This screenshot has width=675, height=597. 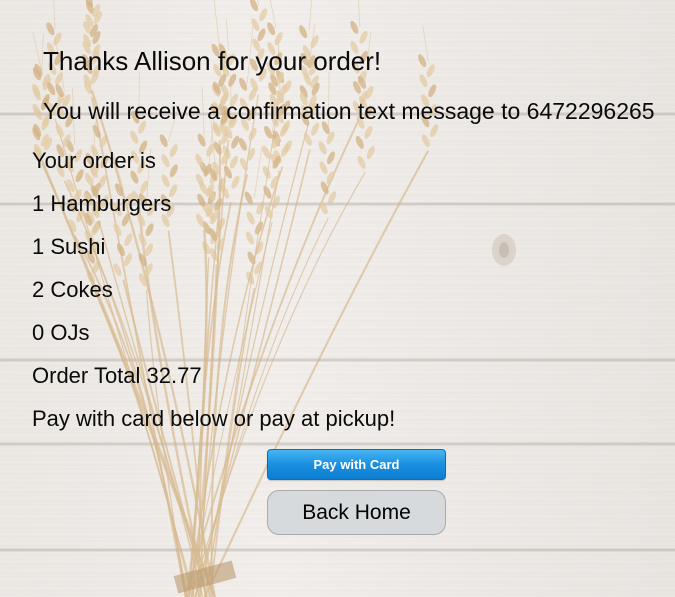 I want to click on order-item-ojs: 0 OJs, so click(x=61, y=332).